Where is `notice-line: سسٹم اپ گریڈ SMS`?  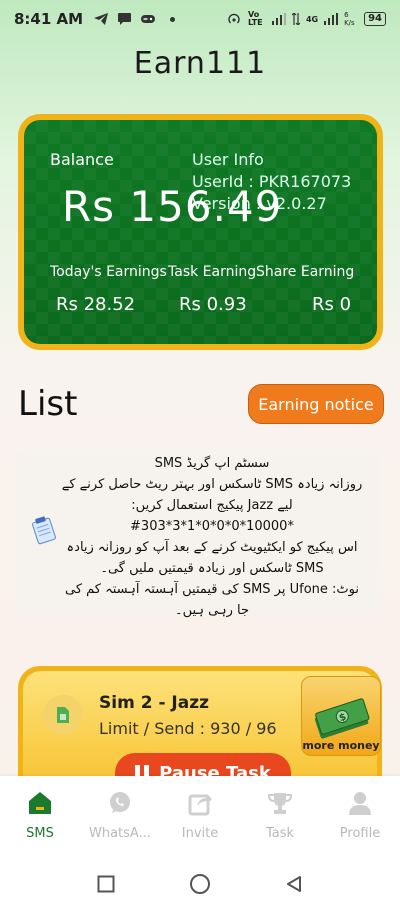 notice-line: سسٹم اپ گریڈ SMS is located at coordinates (212, 463).